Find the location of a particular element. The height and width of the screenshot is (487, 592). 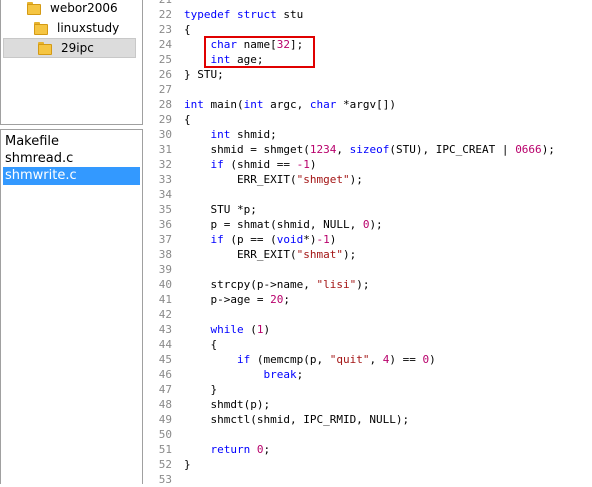

line-code: } STU; is located at coordinates (204, 74).